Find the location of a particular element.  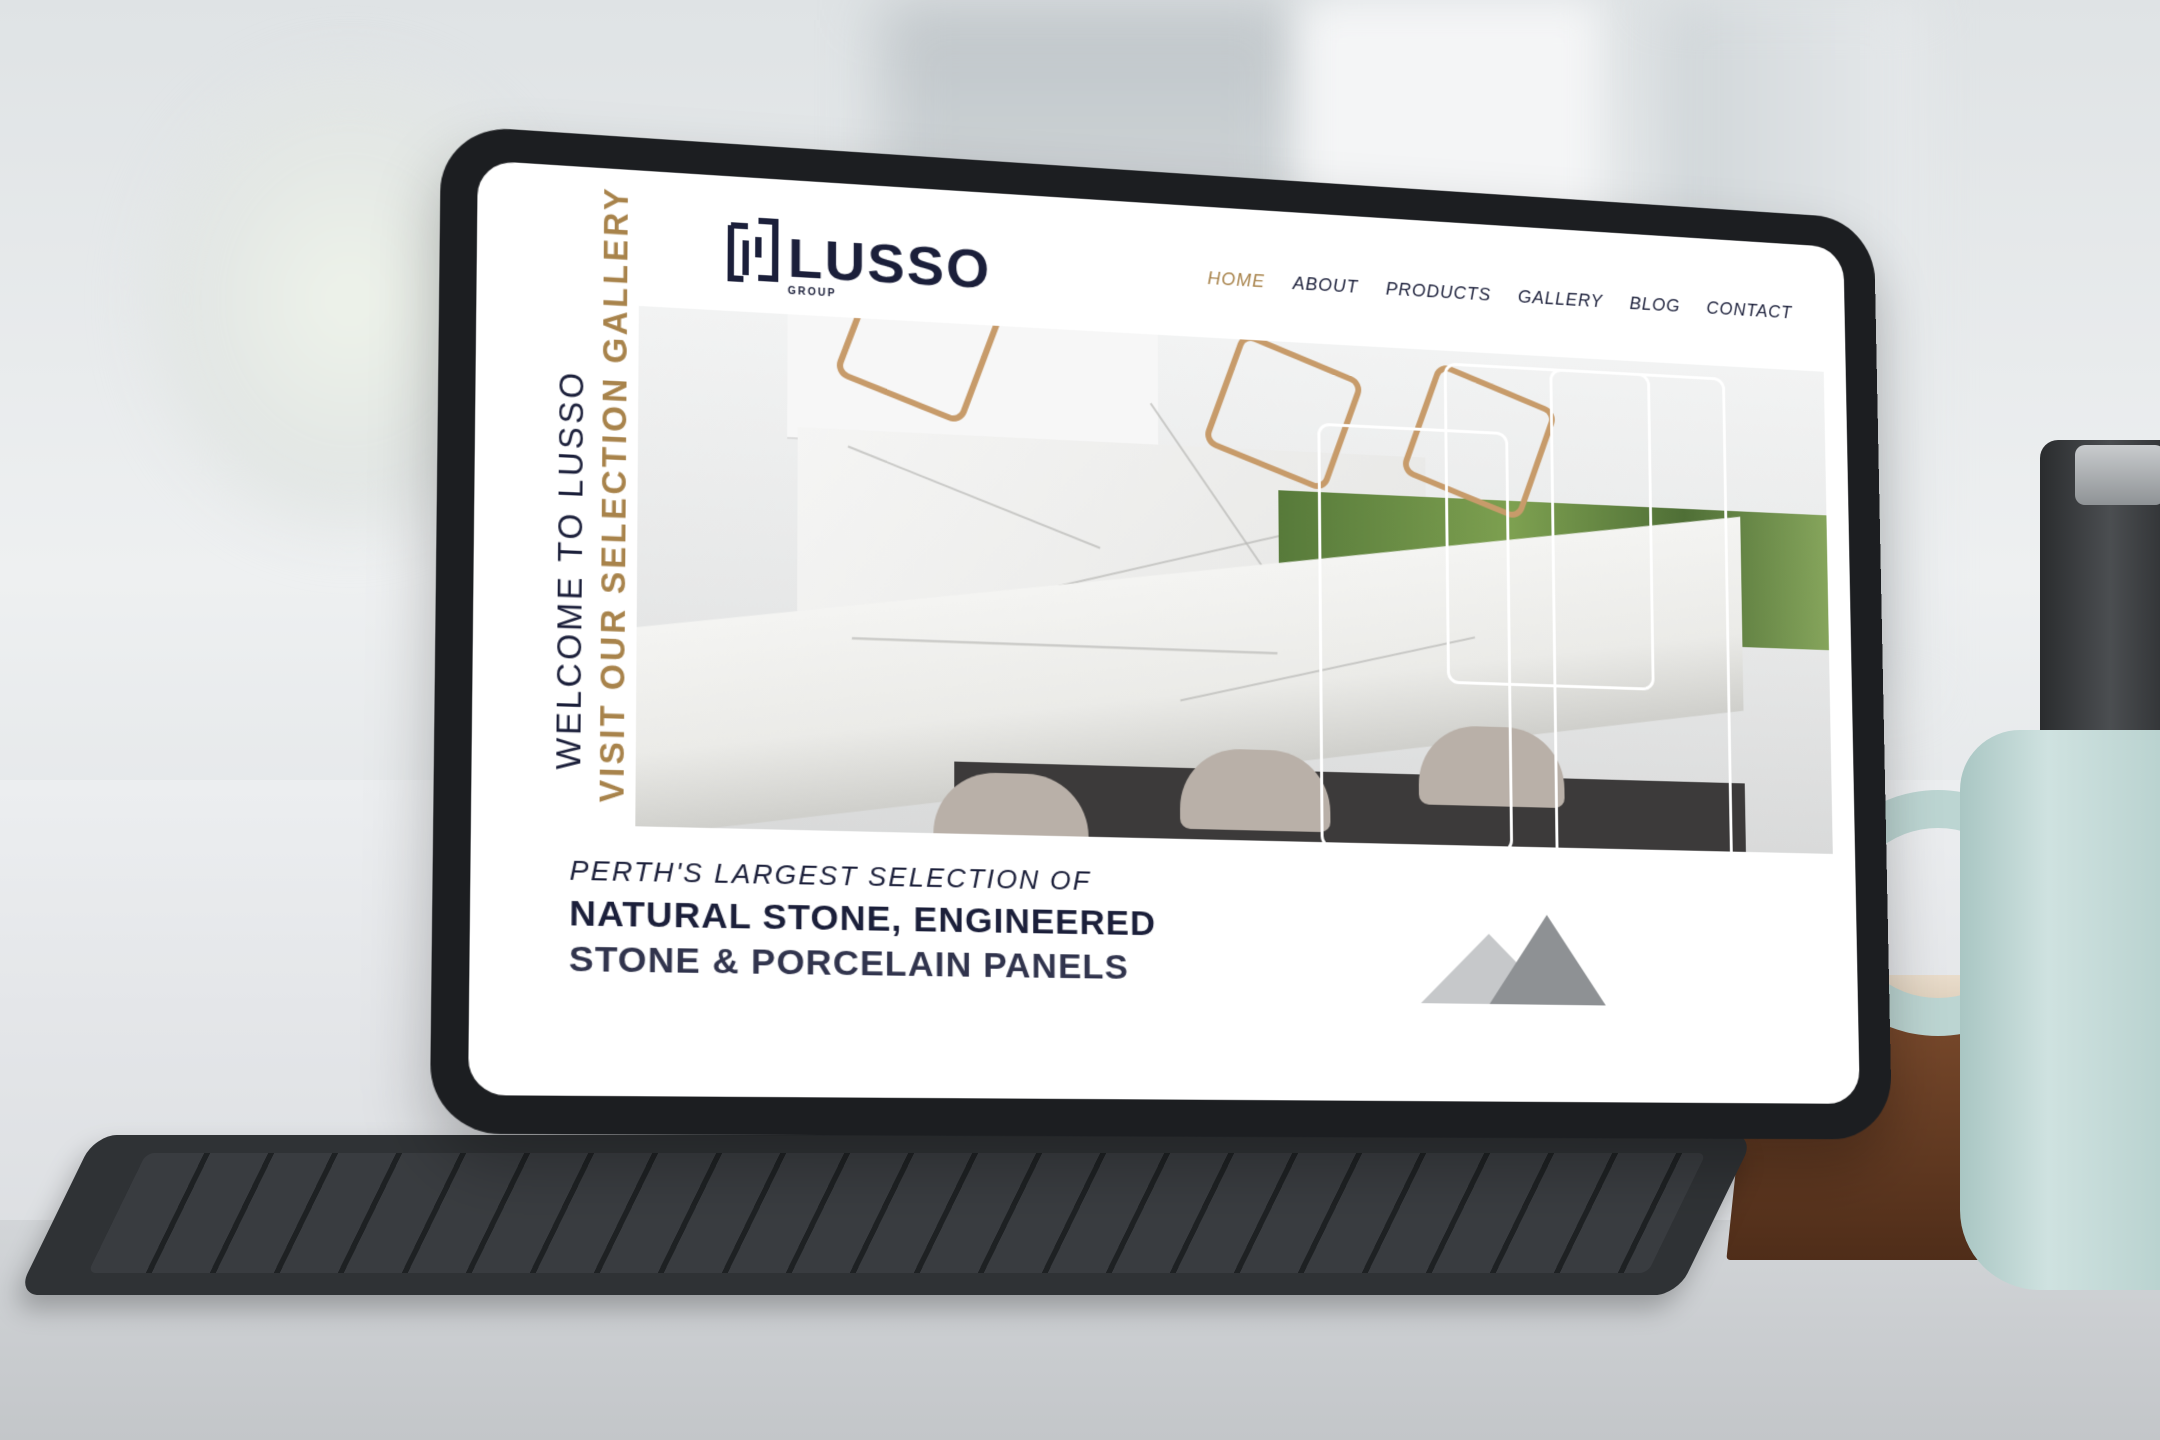

nav-products: PRODUCTS is located at coordinates (1439, 292).